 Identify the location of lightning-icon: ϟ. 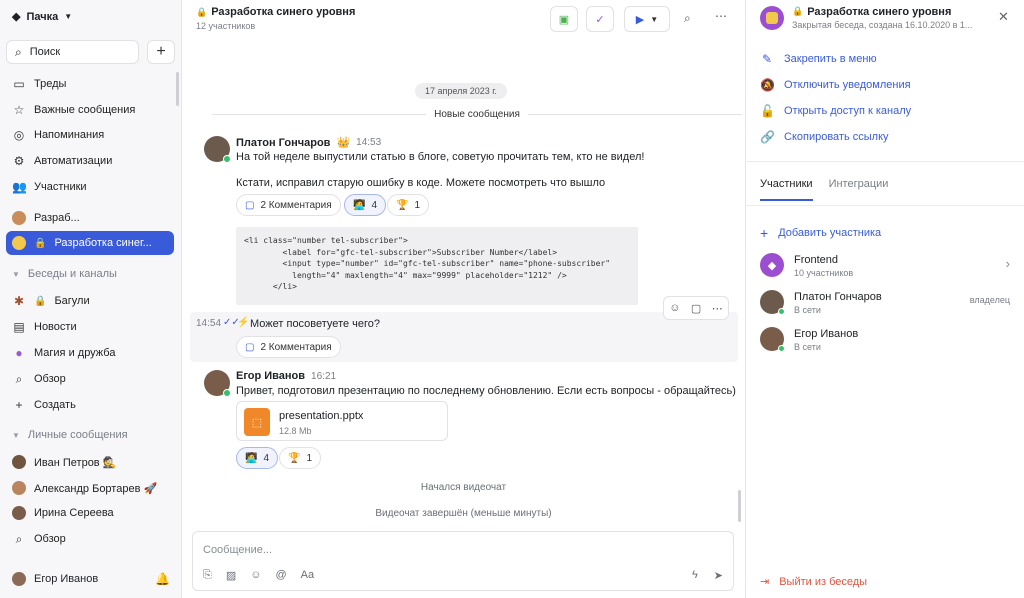
(695, 575).